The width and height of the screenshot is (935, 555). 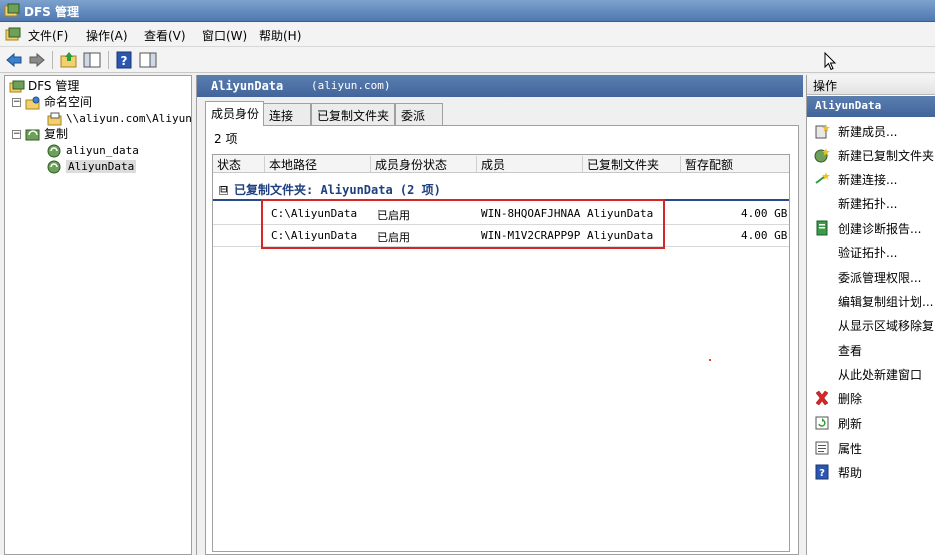 I want to click on tree-replication: − 复制, so click(x=40, y=134).